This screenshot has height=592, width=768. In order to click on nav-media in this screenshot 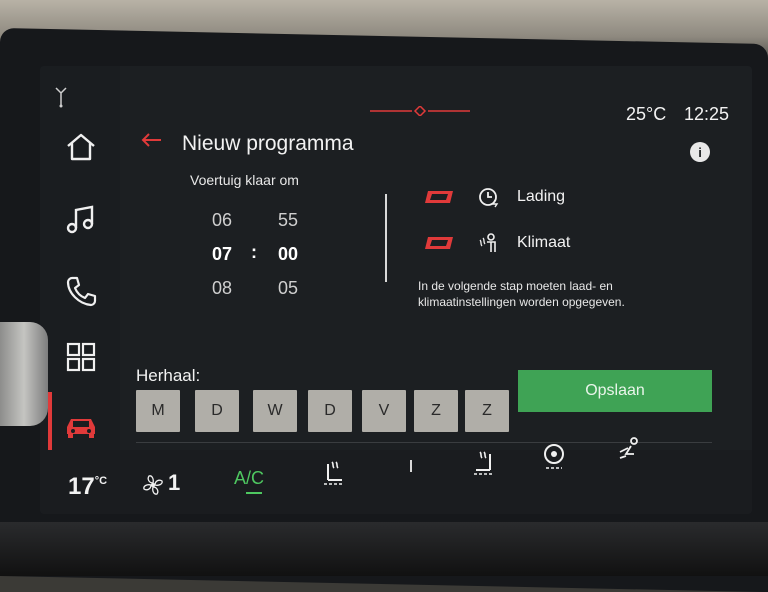, I will do `click(81, 219)`.